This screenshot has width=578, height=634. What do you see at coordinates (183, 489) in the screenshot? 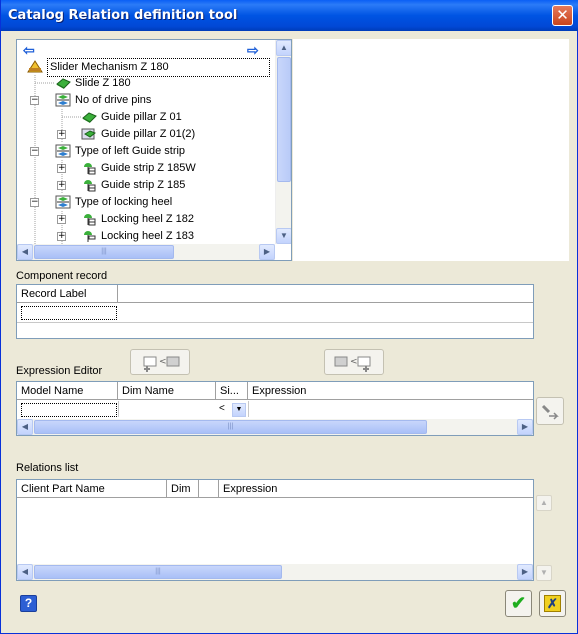
I see `column-header: Dim` at bounding box center [183, 489].